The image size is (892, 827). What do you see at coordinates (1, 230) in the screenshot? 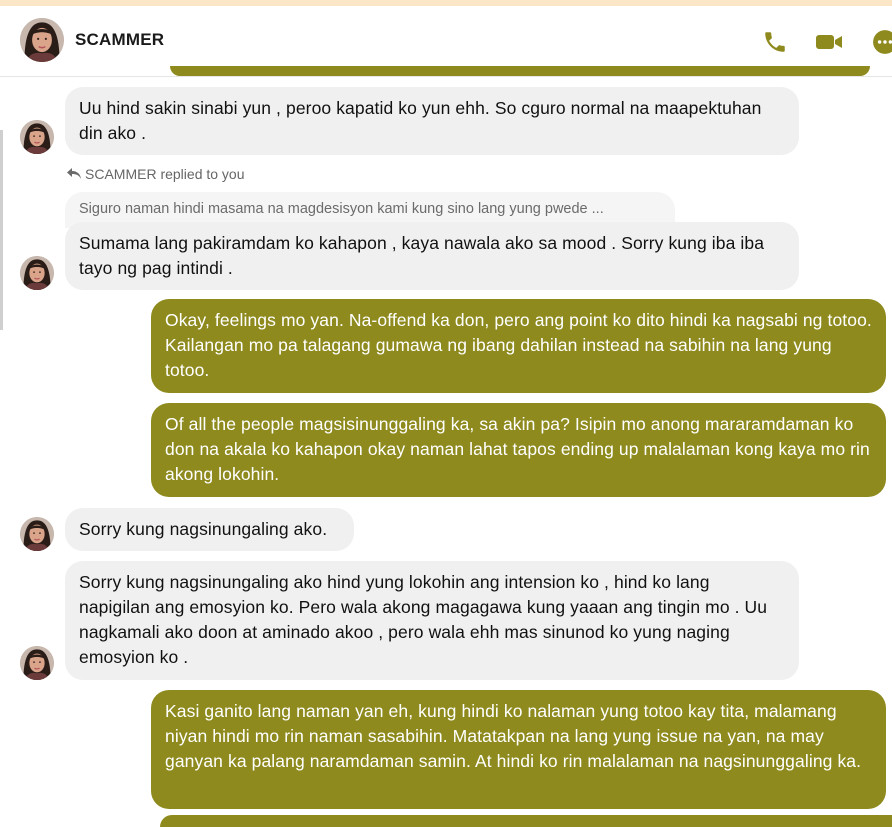
I see `scroll-edge` at bounding box center [1, 230].